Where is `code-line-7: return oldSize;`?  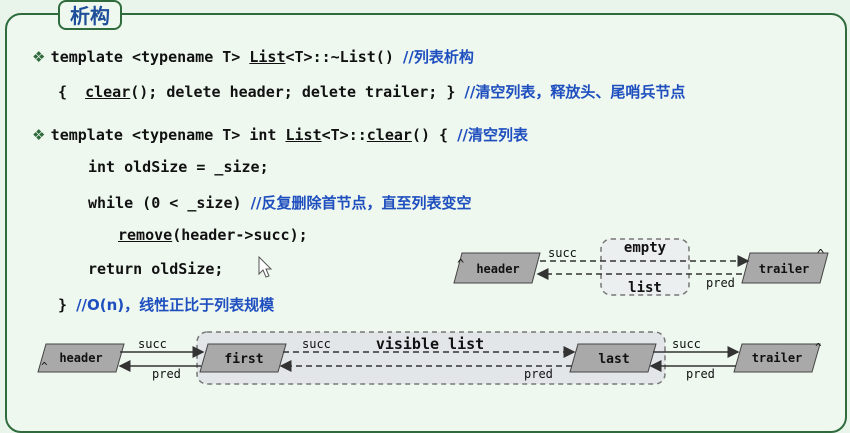 code-line-7: return oldSize; is located at coordinates (156, 269).